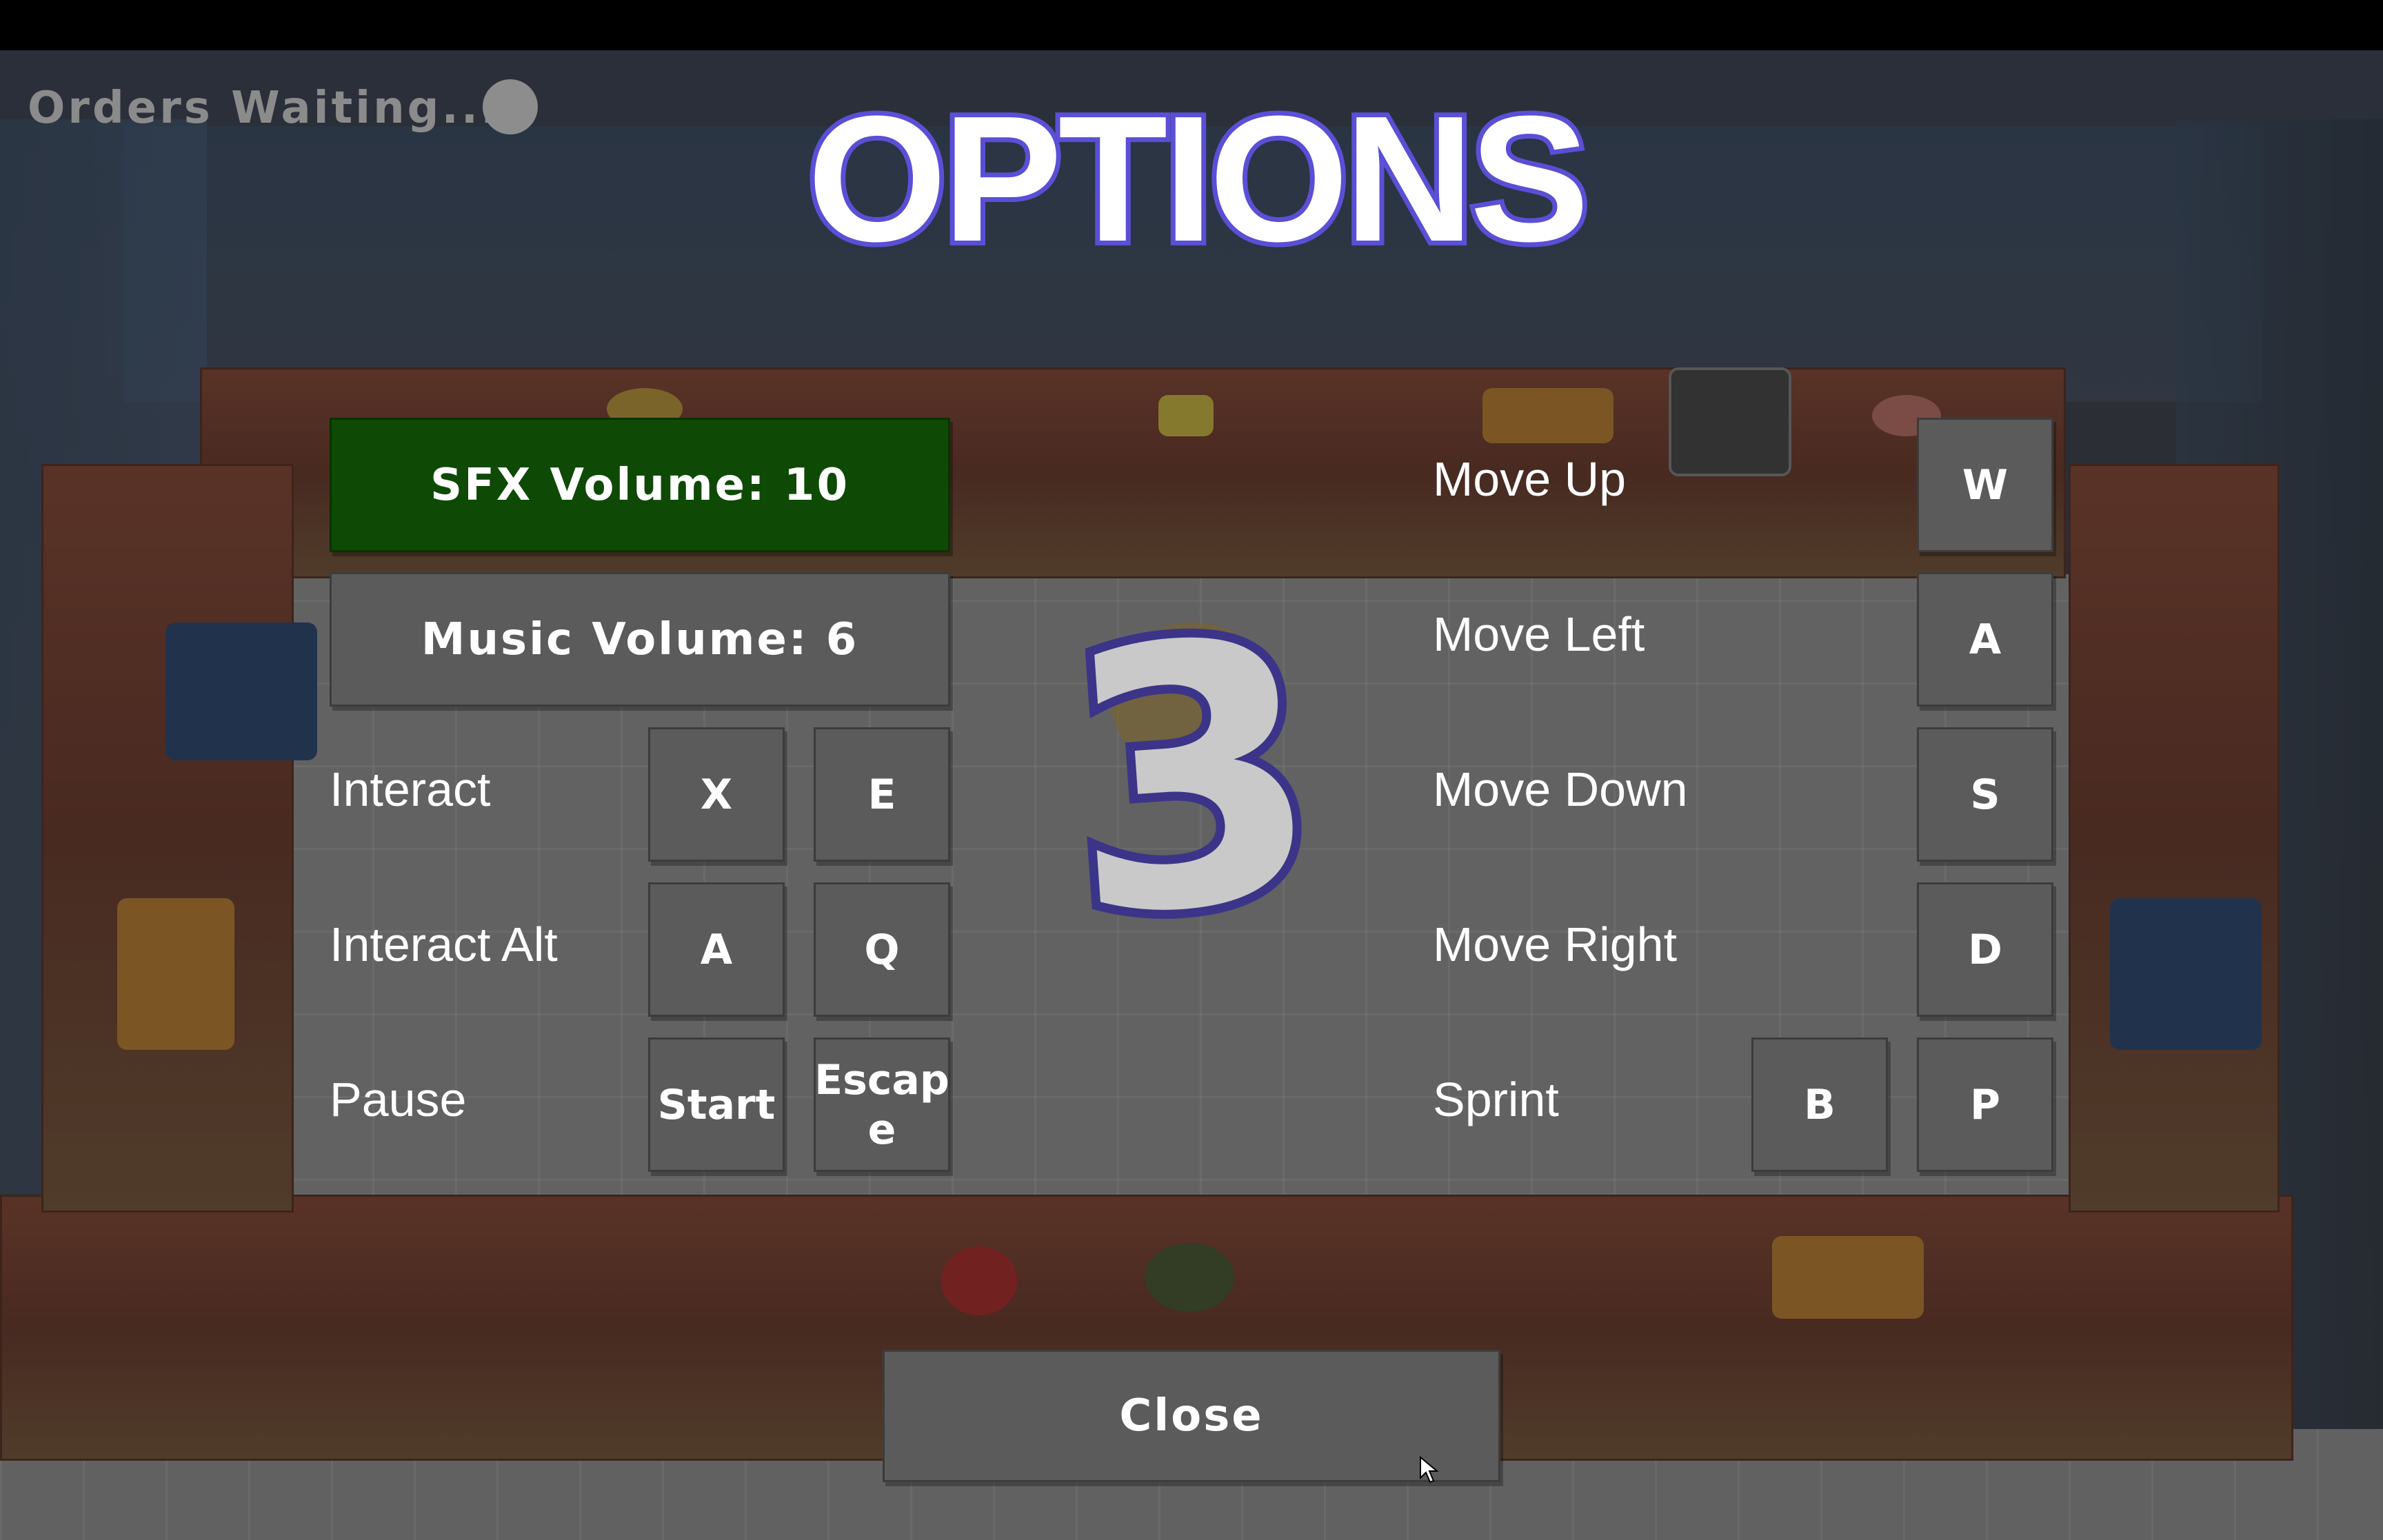 The height and width of the screenshot is (1540, 2383). I want to click on interact-label: Interact, so click(410, 789).